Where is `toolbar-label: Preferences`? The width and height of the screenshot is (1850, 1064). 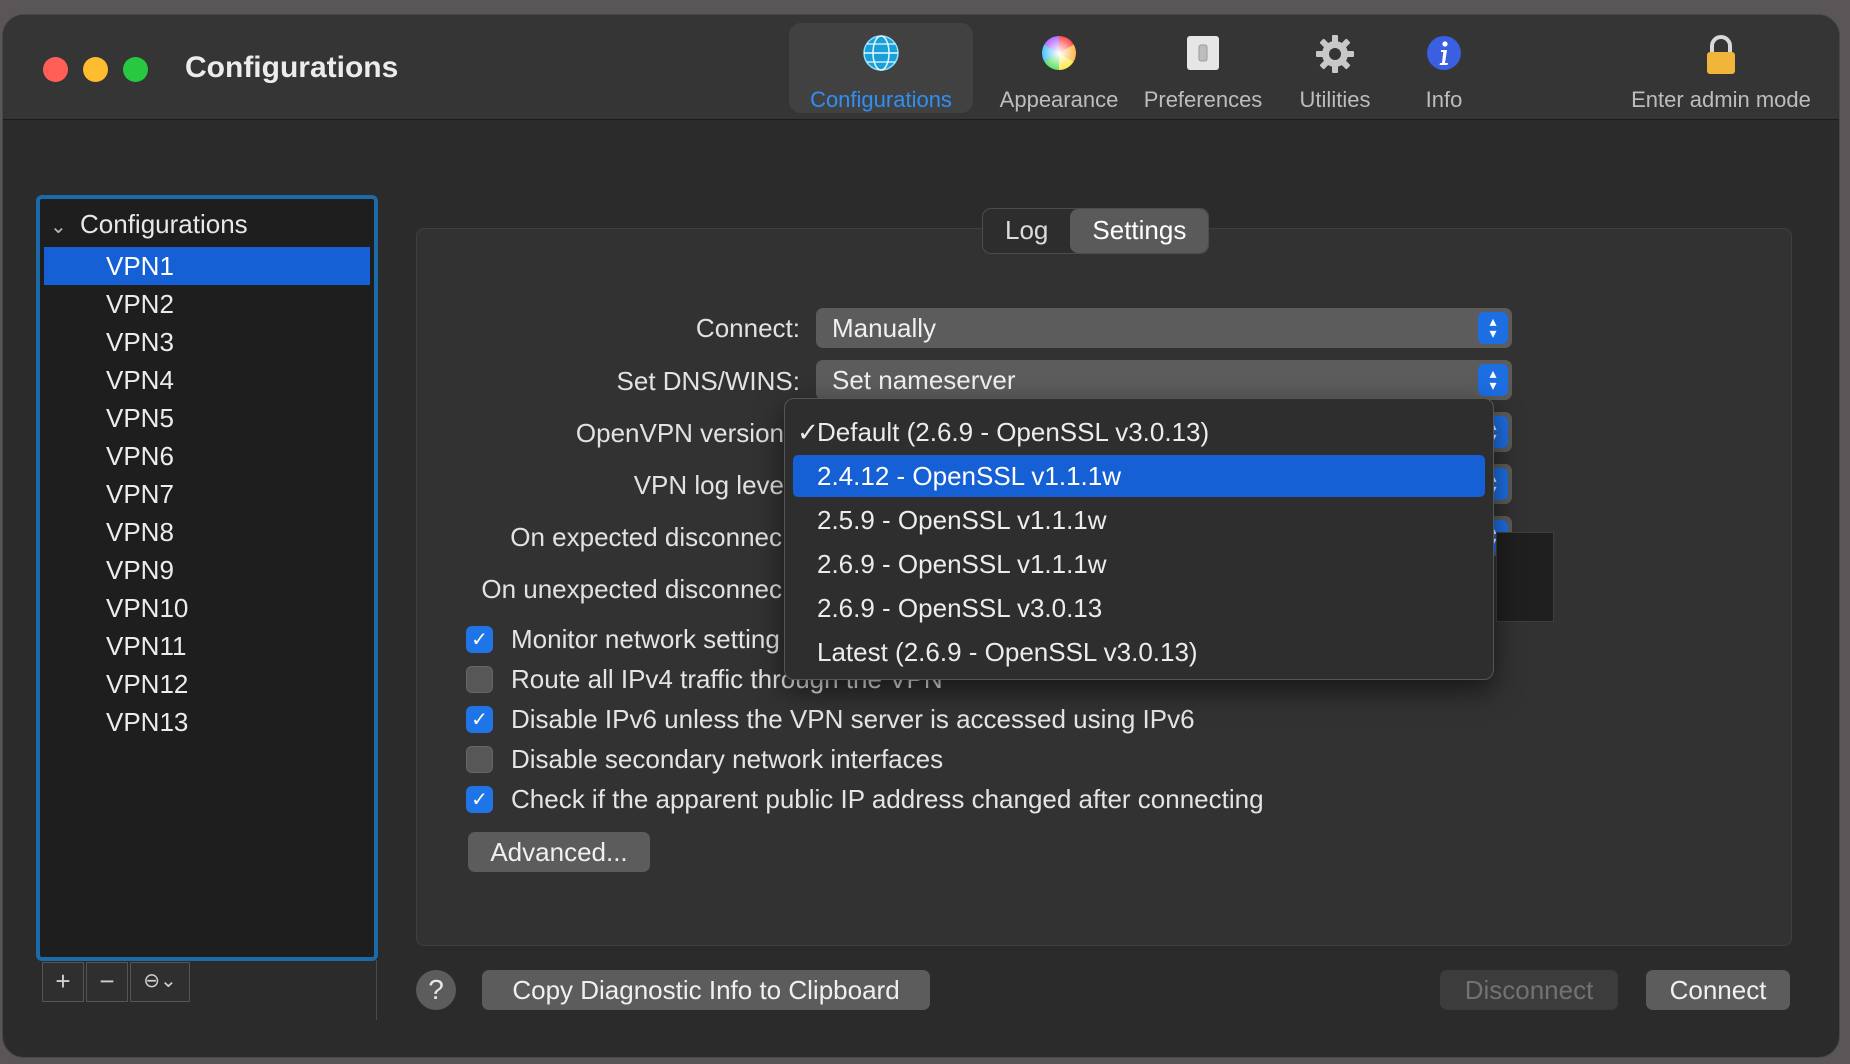
toolbar-label: Preferences is located at coordinates (1203, 99).